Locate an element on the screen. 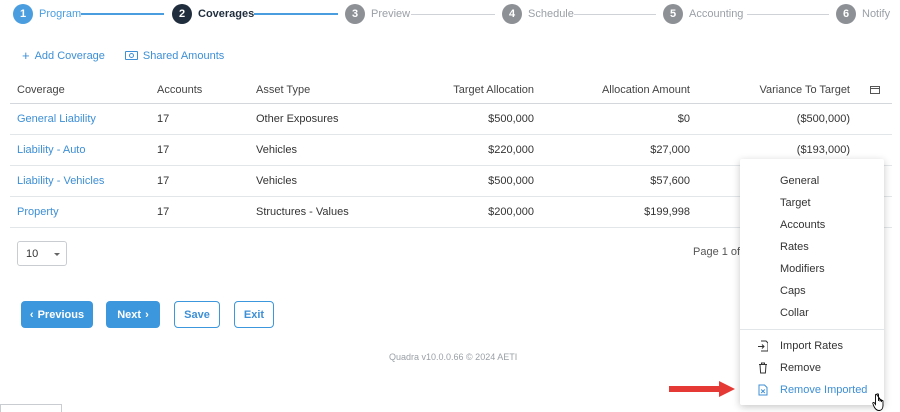 This screenshot has height=412, width=900. previous-button: ‹ Previous is located at coordinates (57, 314).